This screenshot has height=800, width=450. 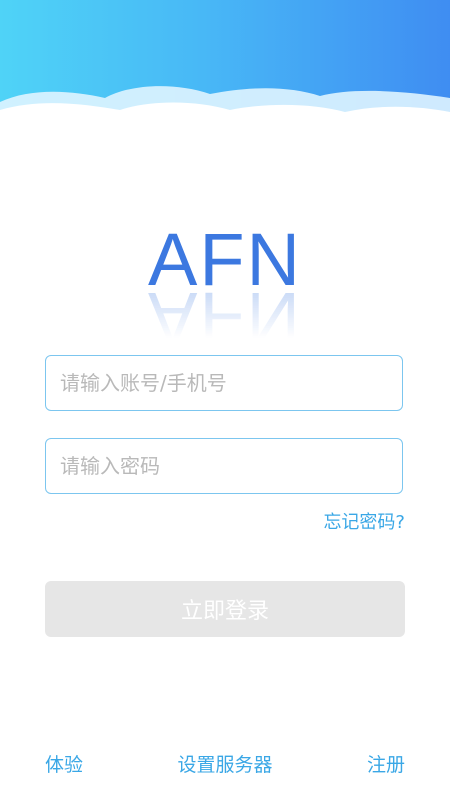 I want to click on password-field, so click(x=224, y=466).